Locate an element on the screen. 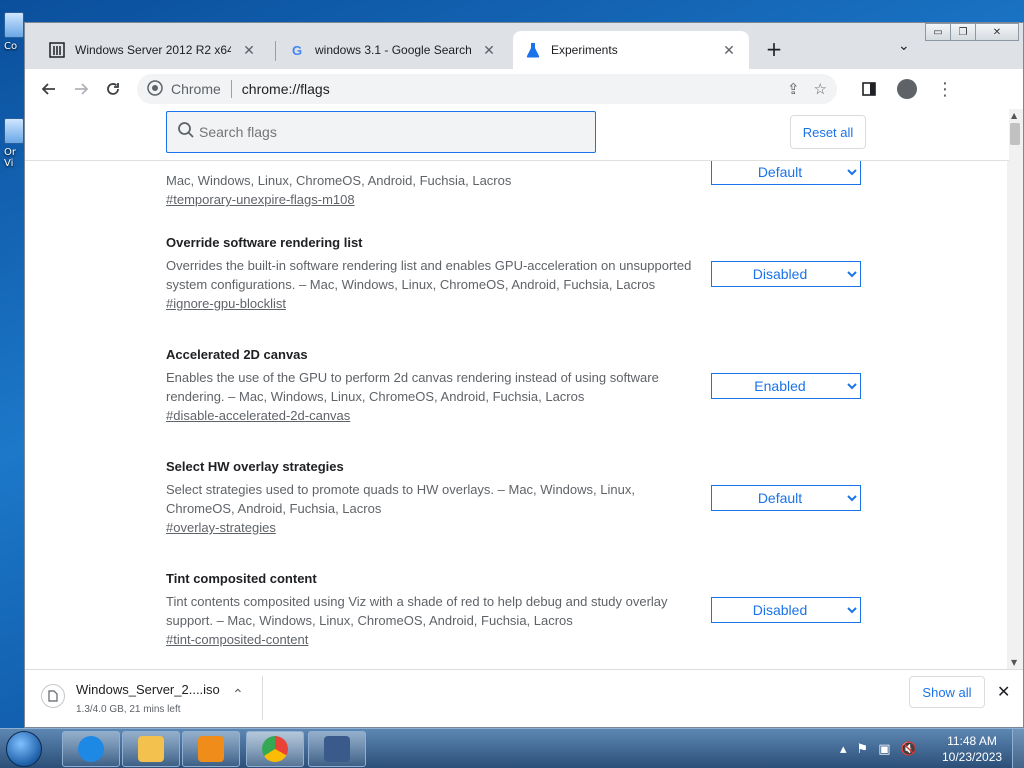 This screenshot has height=768, width=1024. clock-time: 11:48 AM is located at coordinates (972, 741).